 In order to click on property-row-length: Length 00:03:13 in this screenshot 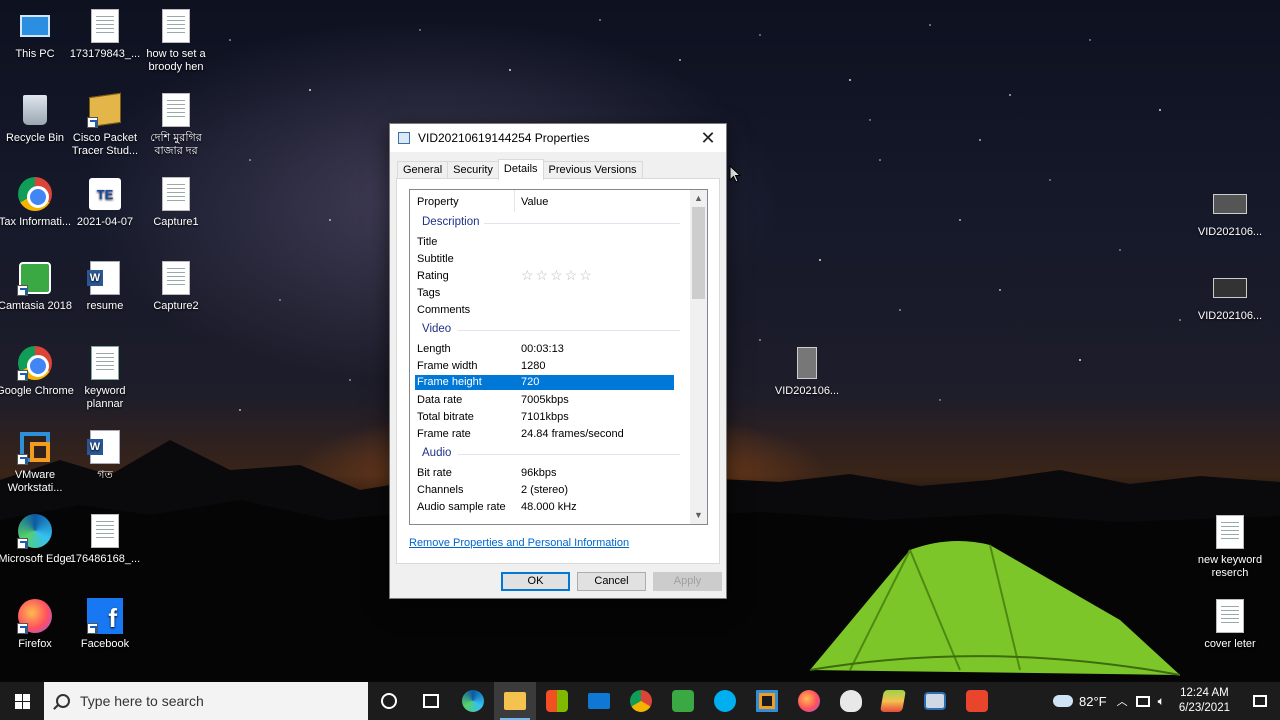, I will do `click(544, 349)`.